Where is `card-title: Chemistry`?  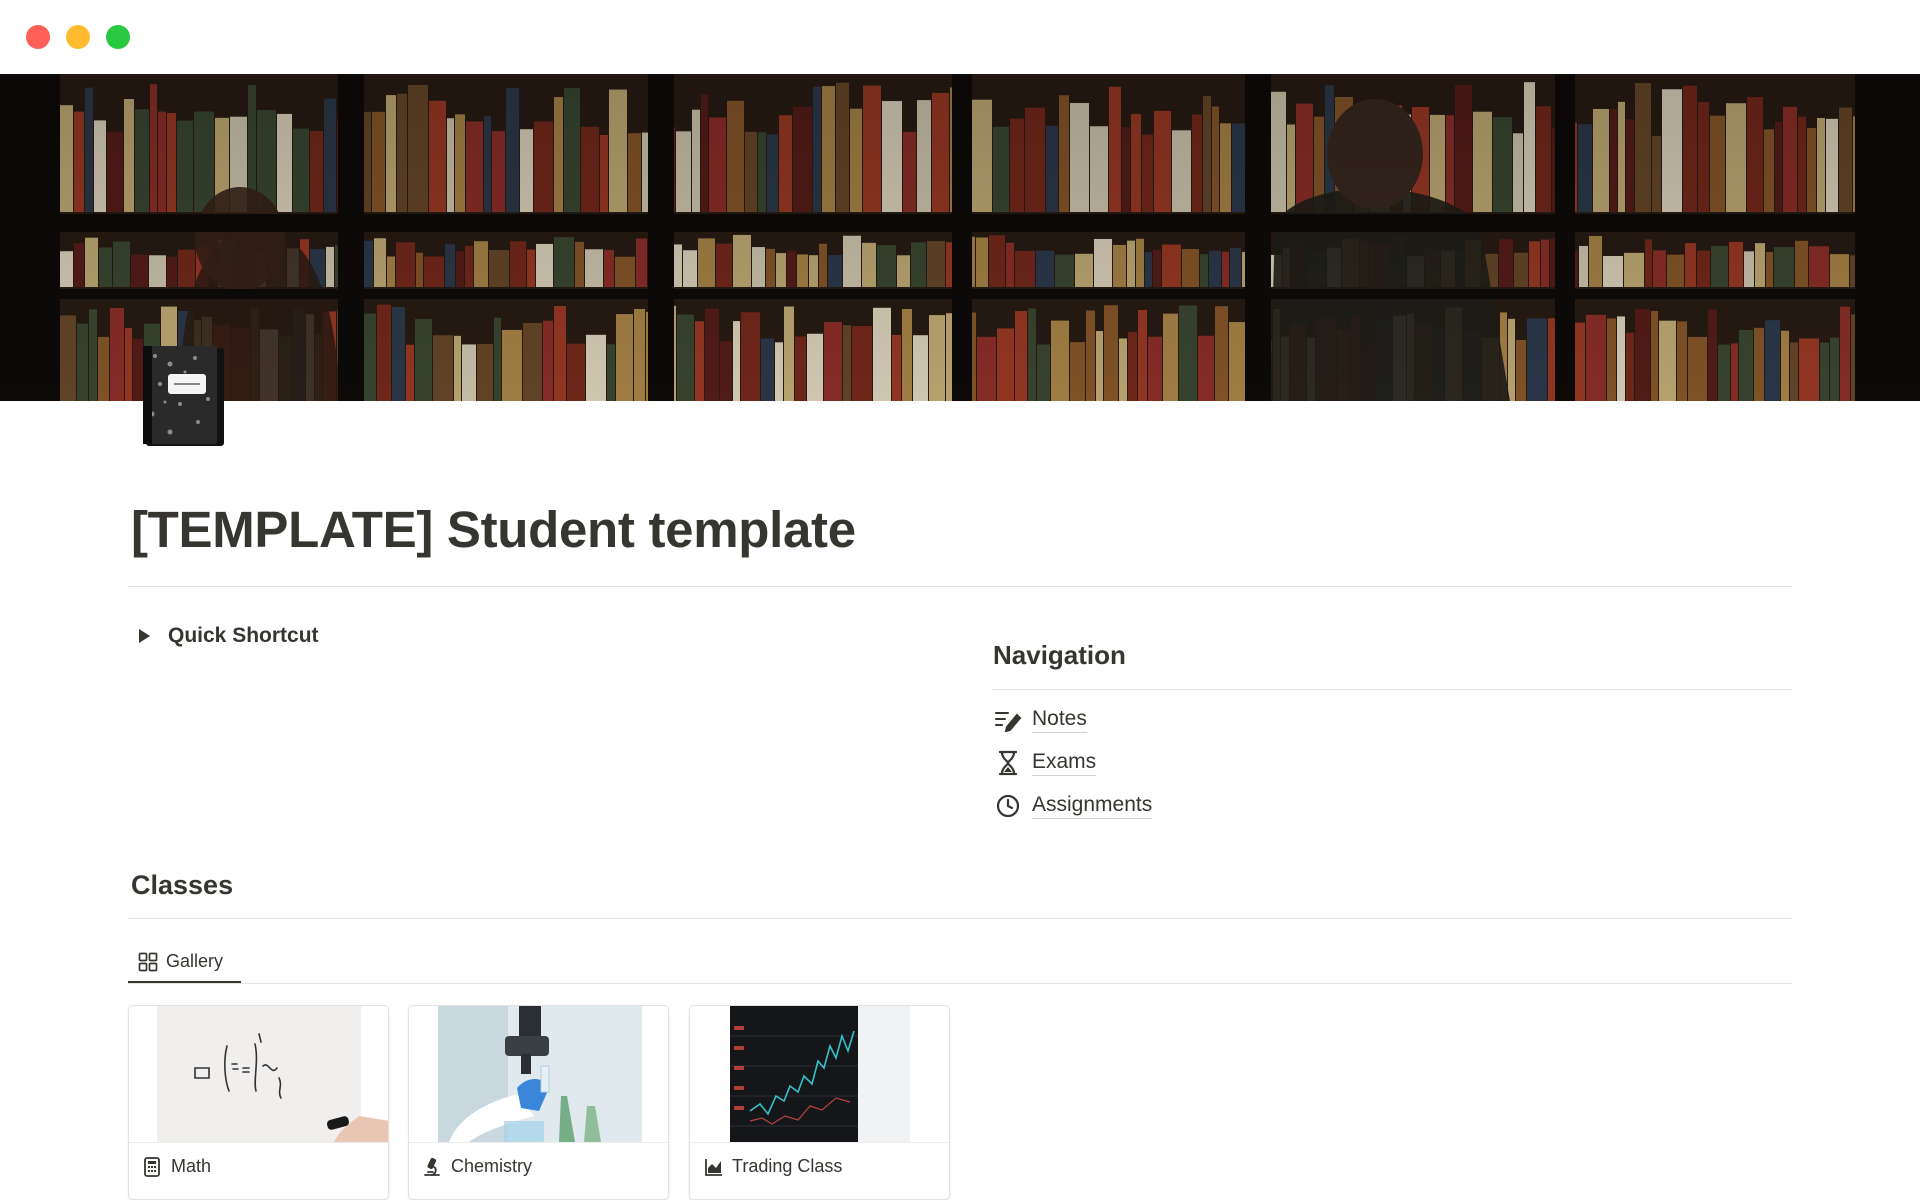 card-title: Chemistry is located at coordinates (492, 1166).